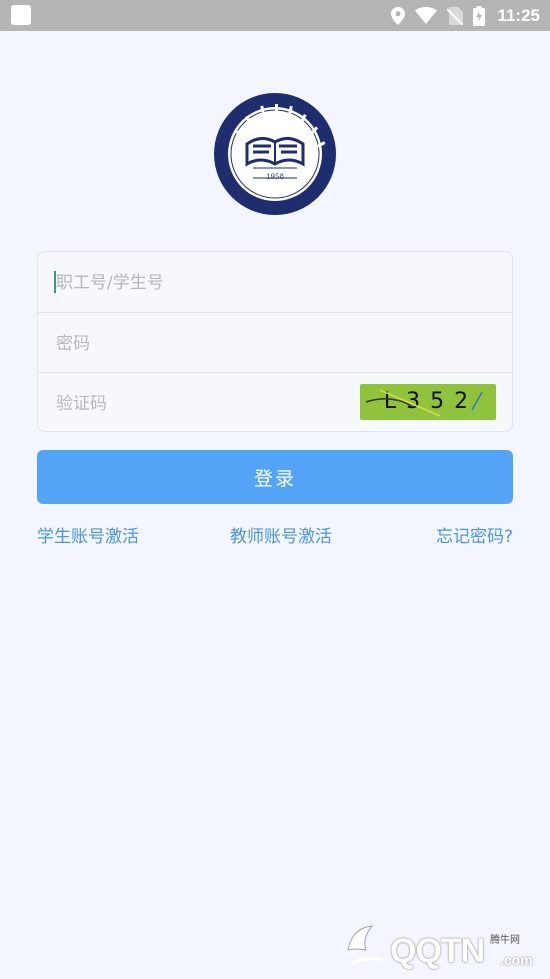 Image resolution: width=550 pixels, height=979 pixels. Describe the element at coordinates (281, 537) in the screenshot. I see `teacher-activate-link: 教师账号激活` at that location.